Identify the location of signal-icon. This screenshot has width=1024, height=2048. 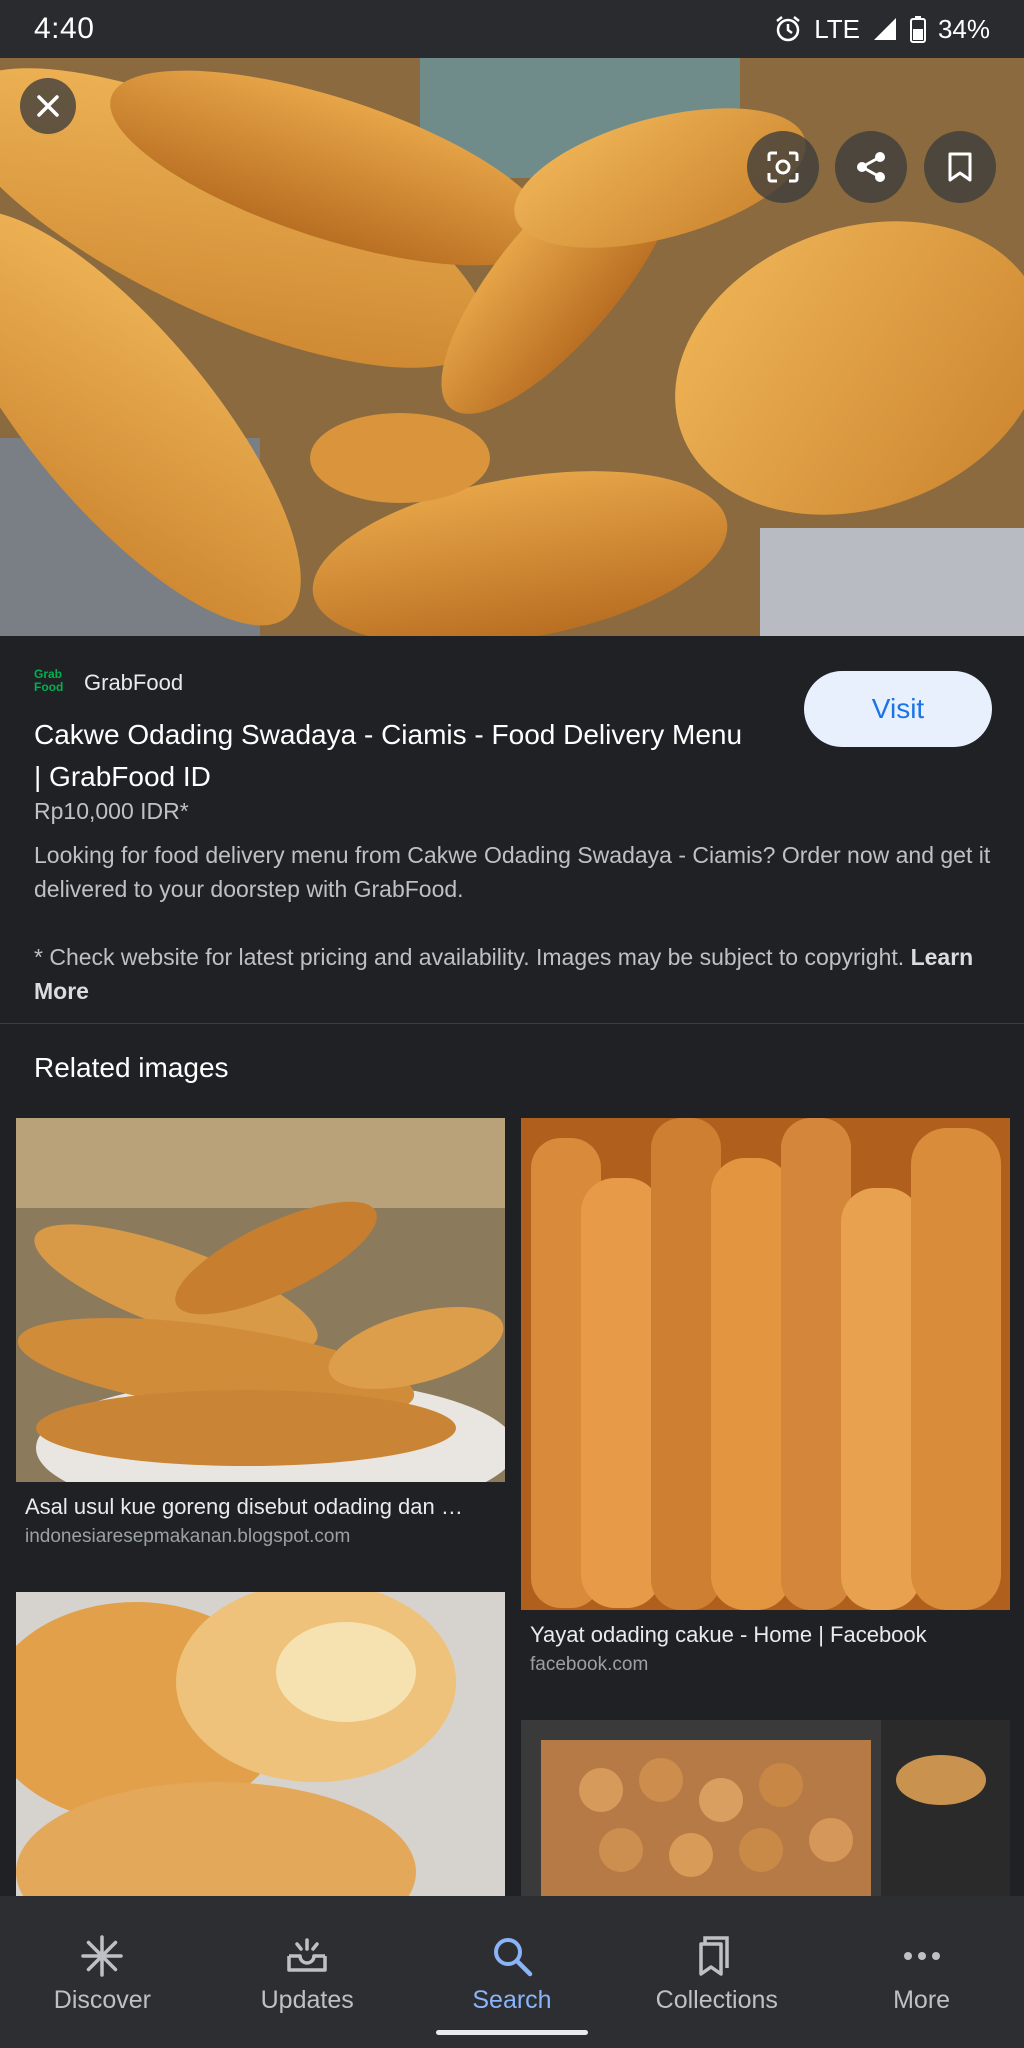
(885, 29).